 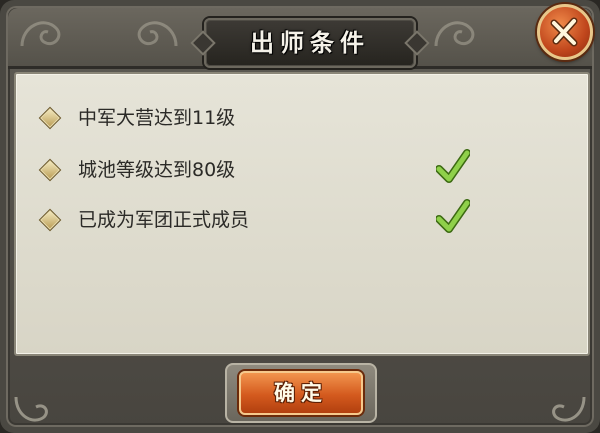 I want to click on title-plate: 出师条件, so click(x=310, y=43).